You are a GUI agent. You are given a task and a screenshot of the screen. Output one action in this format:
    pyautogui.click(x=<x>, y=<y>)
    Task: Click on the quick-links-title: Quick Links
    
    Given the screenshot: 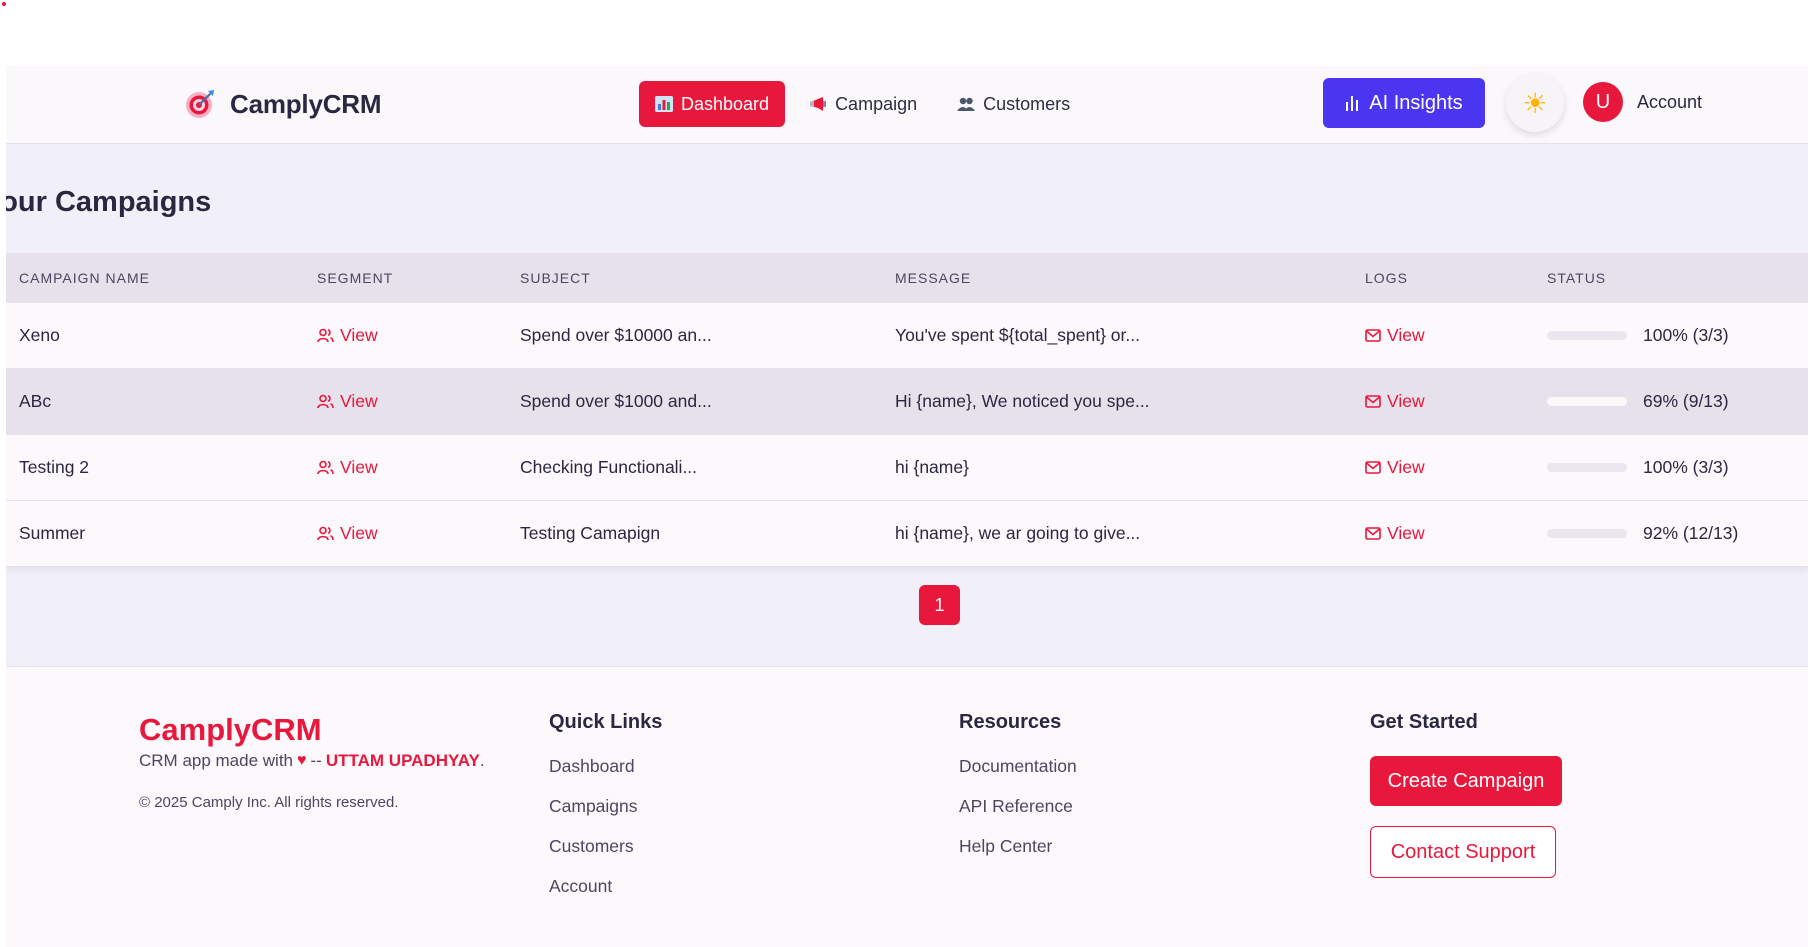 What is the action you would take?
    pyautogui.click(x=606, y=722)
    